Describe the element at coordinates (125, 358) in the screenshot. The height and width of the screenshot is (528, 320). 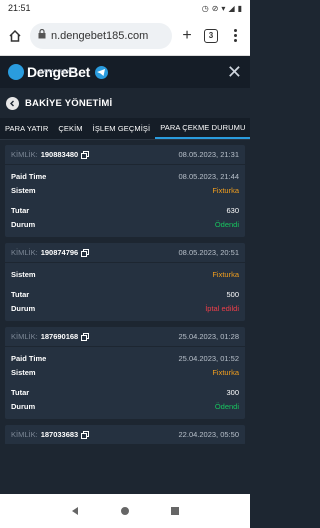
I see `paid-time-row: Paid Time 25.04.2023, 01:52` at that location.